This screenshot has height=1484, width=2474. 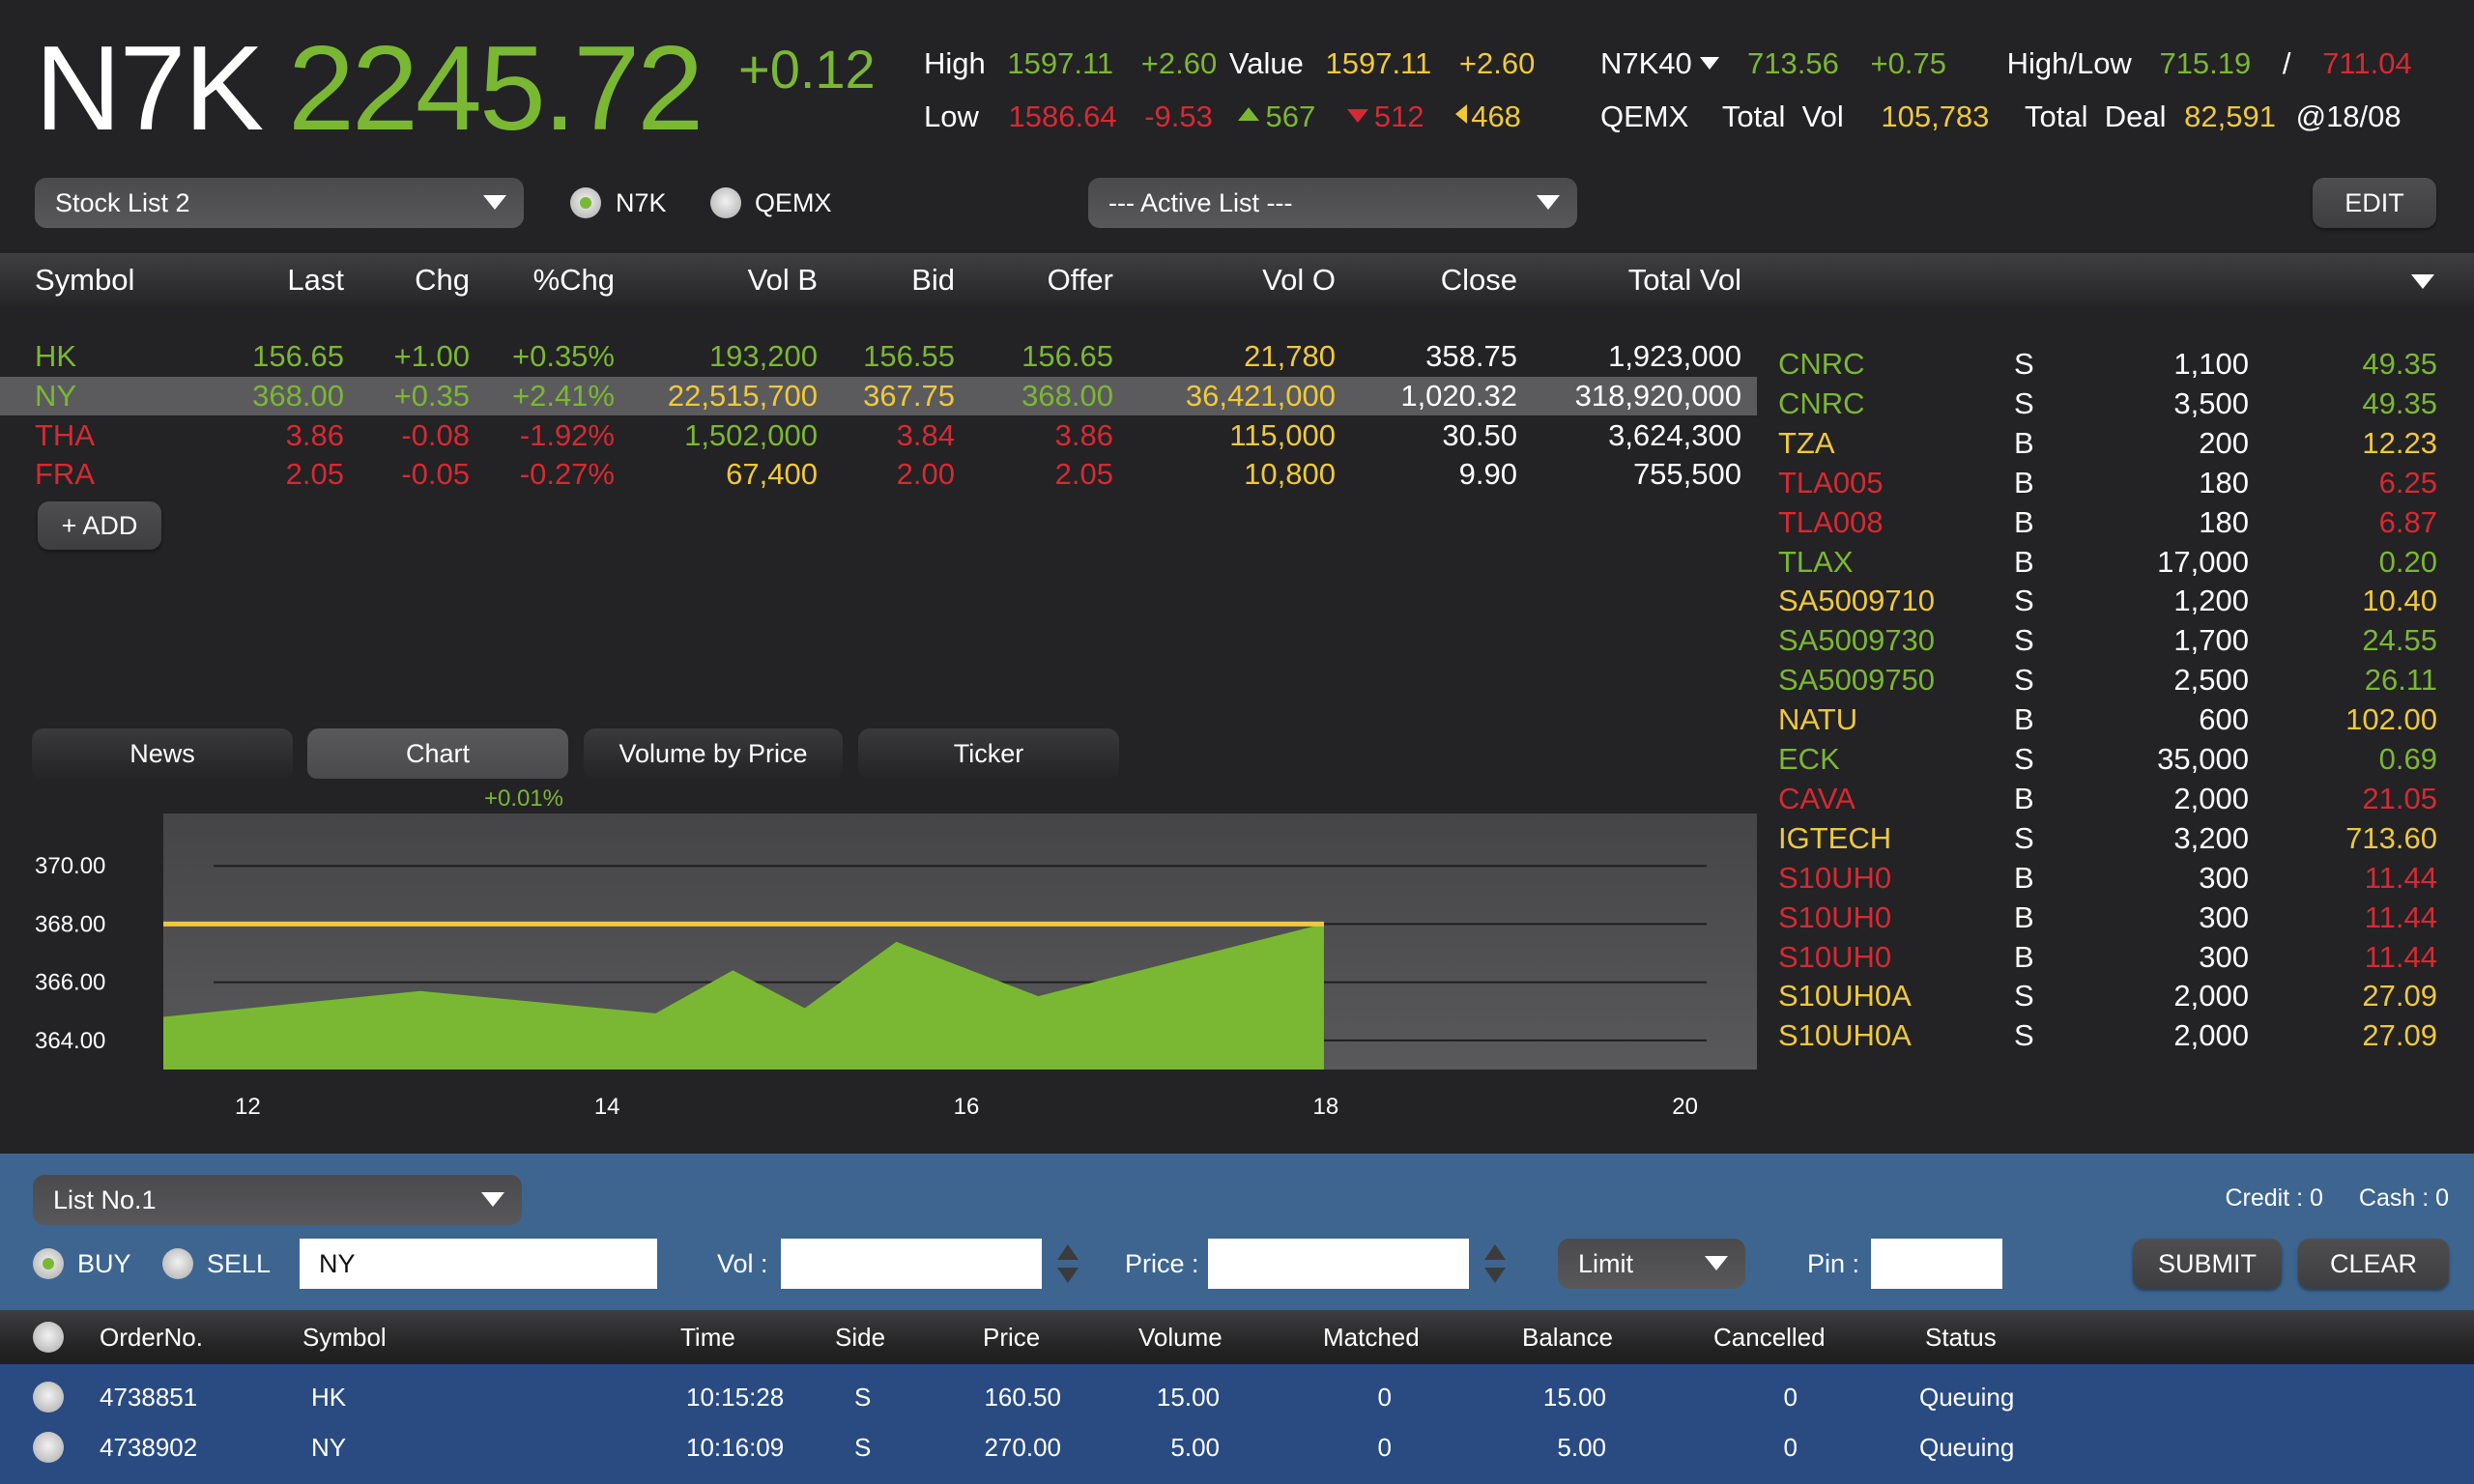 I want to click on col-order-time: Time, so click(x=708, y=1337).